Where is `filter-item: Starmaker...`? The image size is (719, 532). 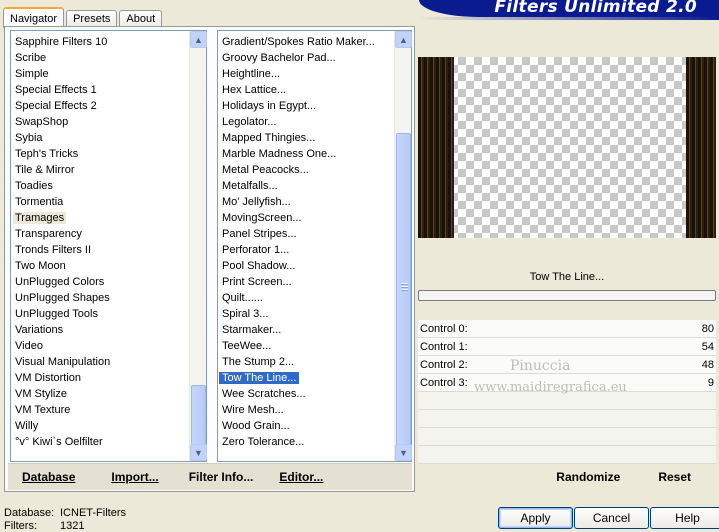
filter-item: Starmaker... is located at coordinates (314, 330).